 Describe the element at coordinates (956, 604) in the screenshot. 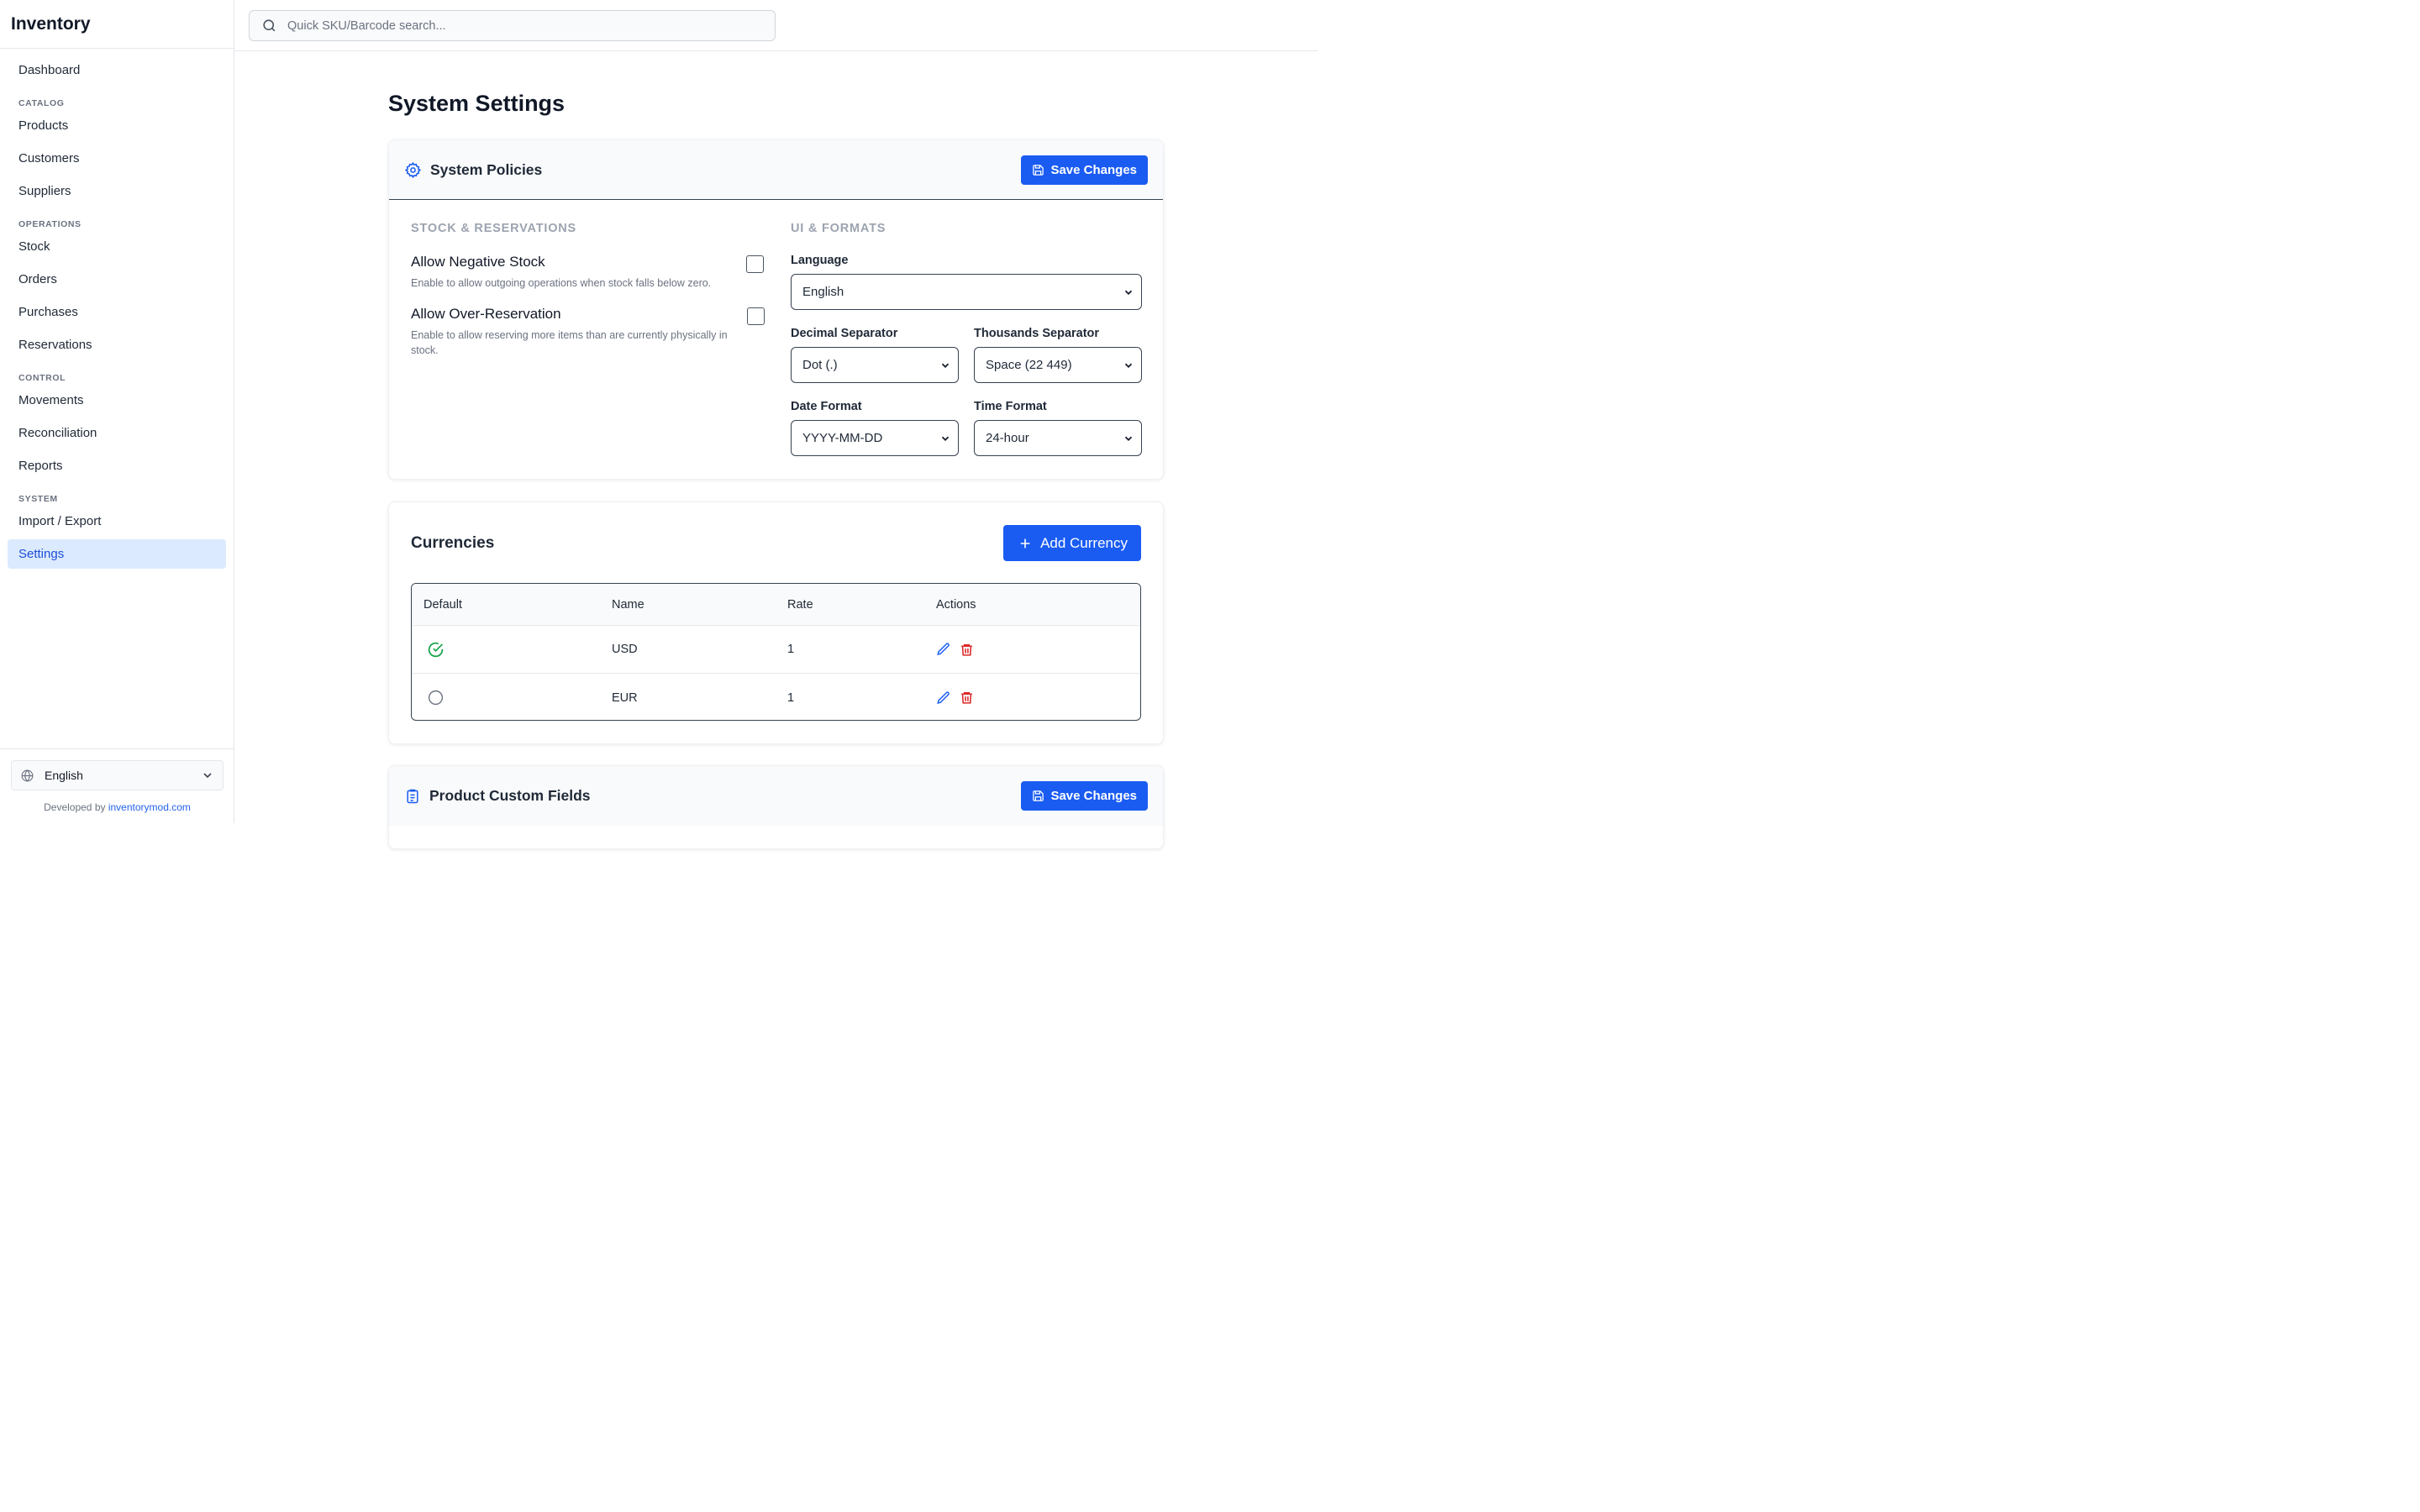

I see `column-actions: Actions` at that location.